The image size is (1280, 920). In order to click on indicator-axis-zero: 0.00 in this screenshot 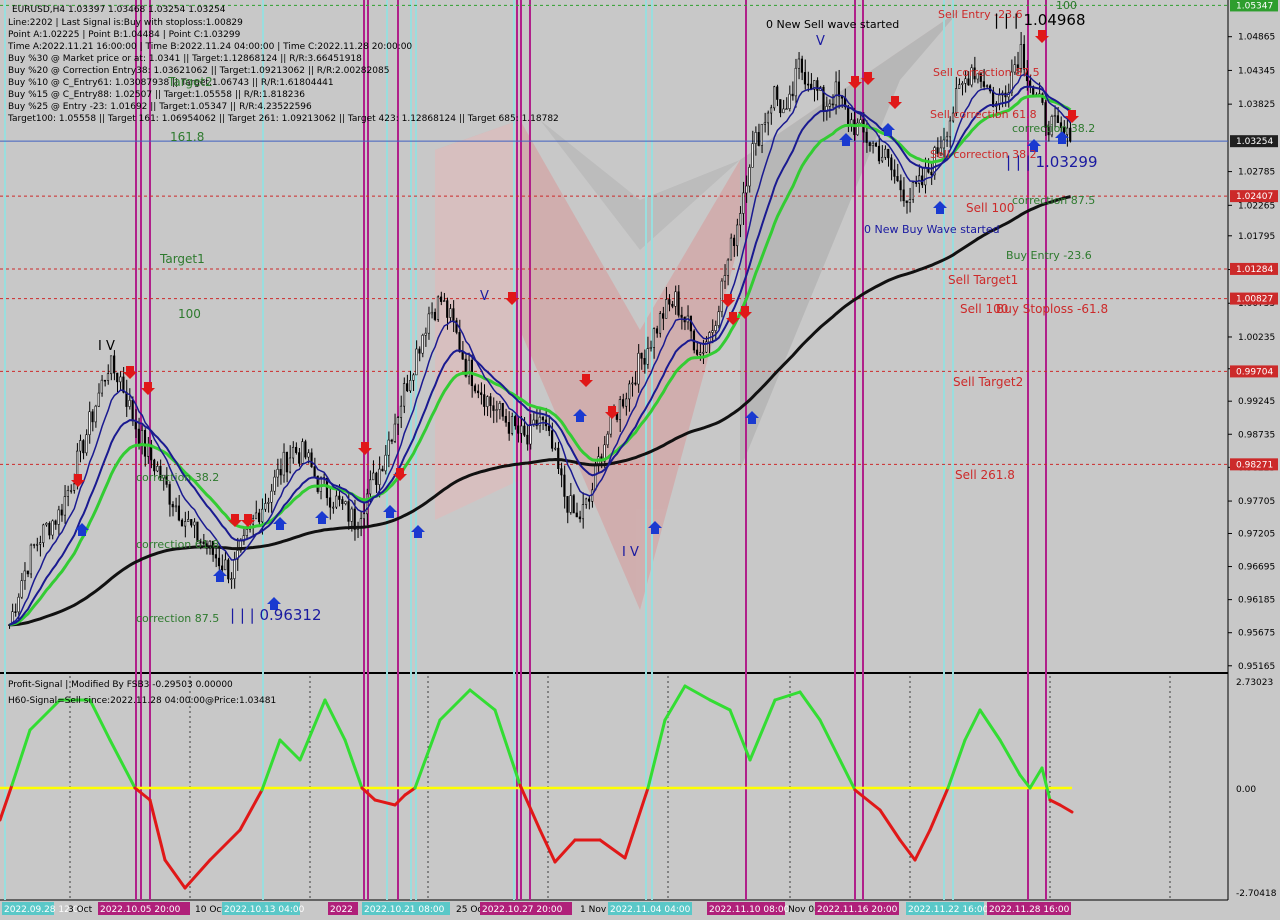, I will do `click(1246, 790)`.